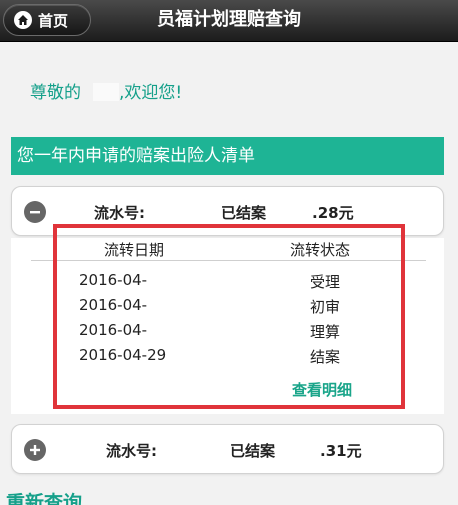  What do you see at coordinates (322, 389) in the screenshot?
I see `view-details-link: 查看明细` at bounding box center [322, 389].